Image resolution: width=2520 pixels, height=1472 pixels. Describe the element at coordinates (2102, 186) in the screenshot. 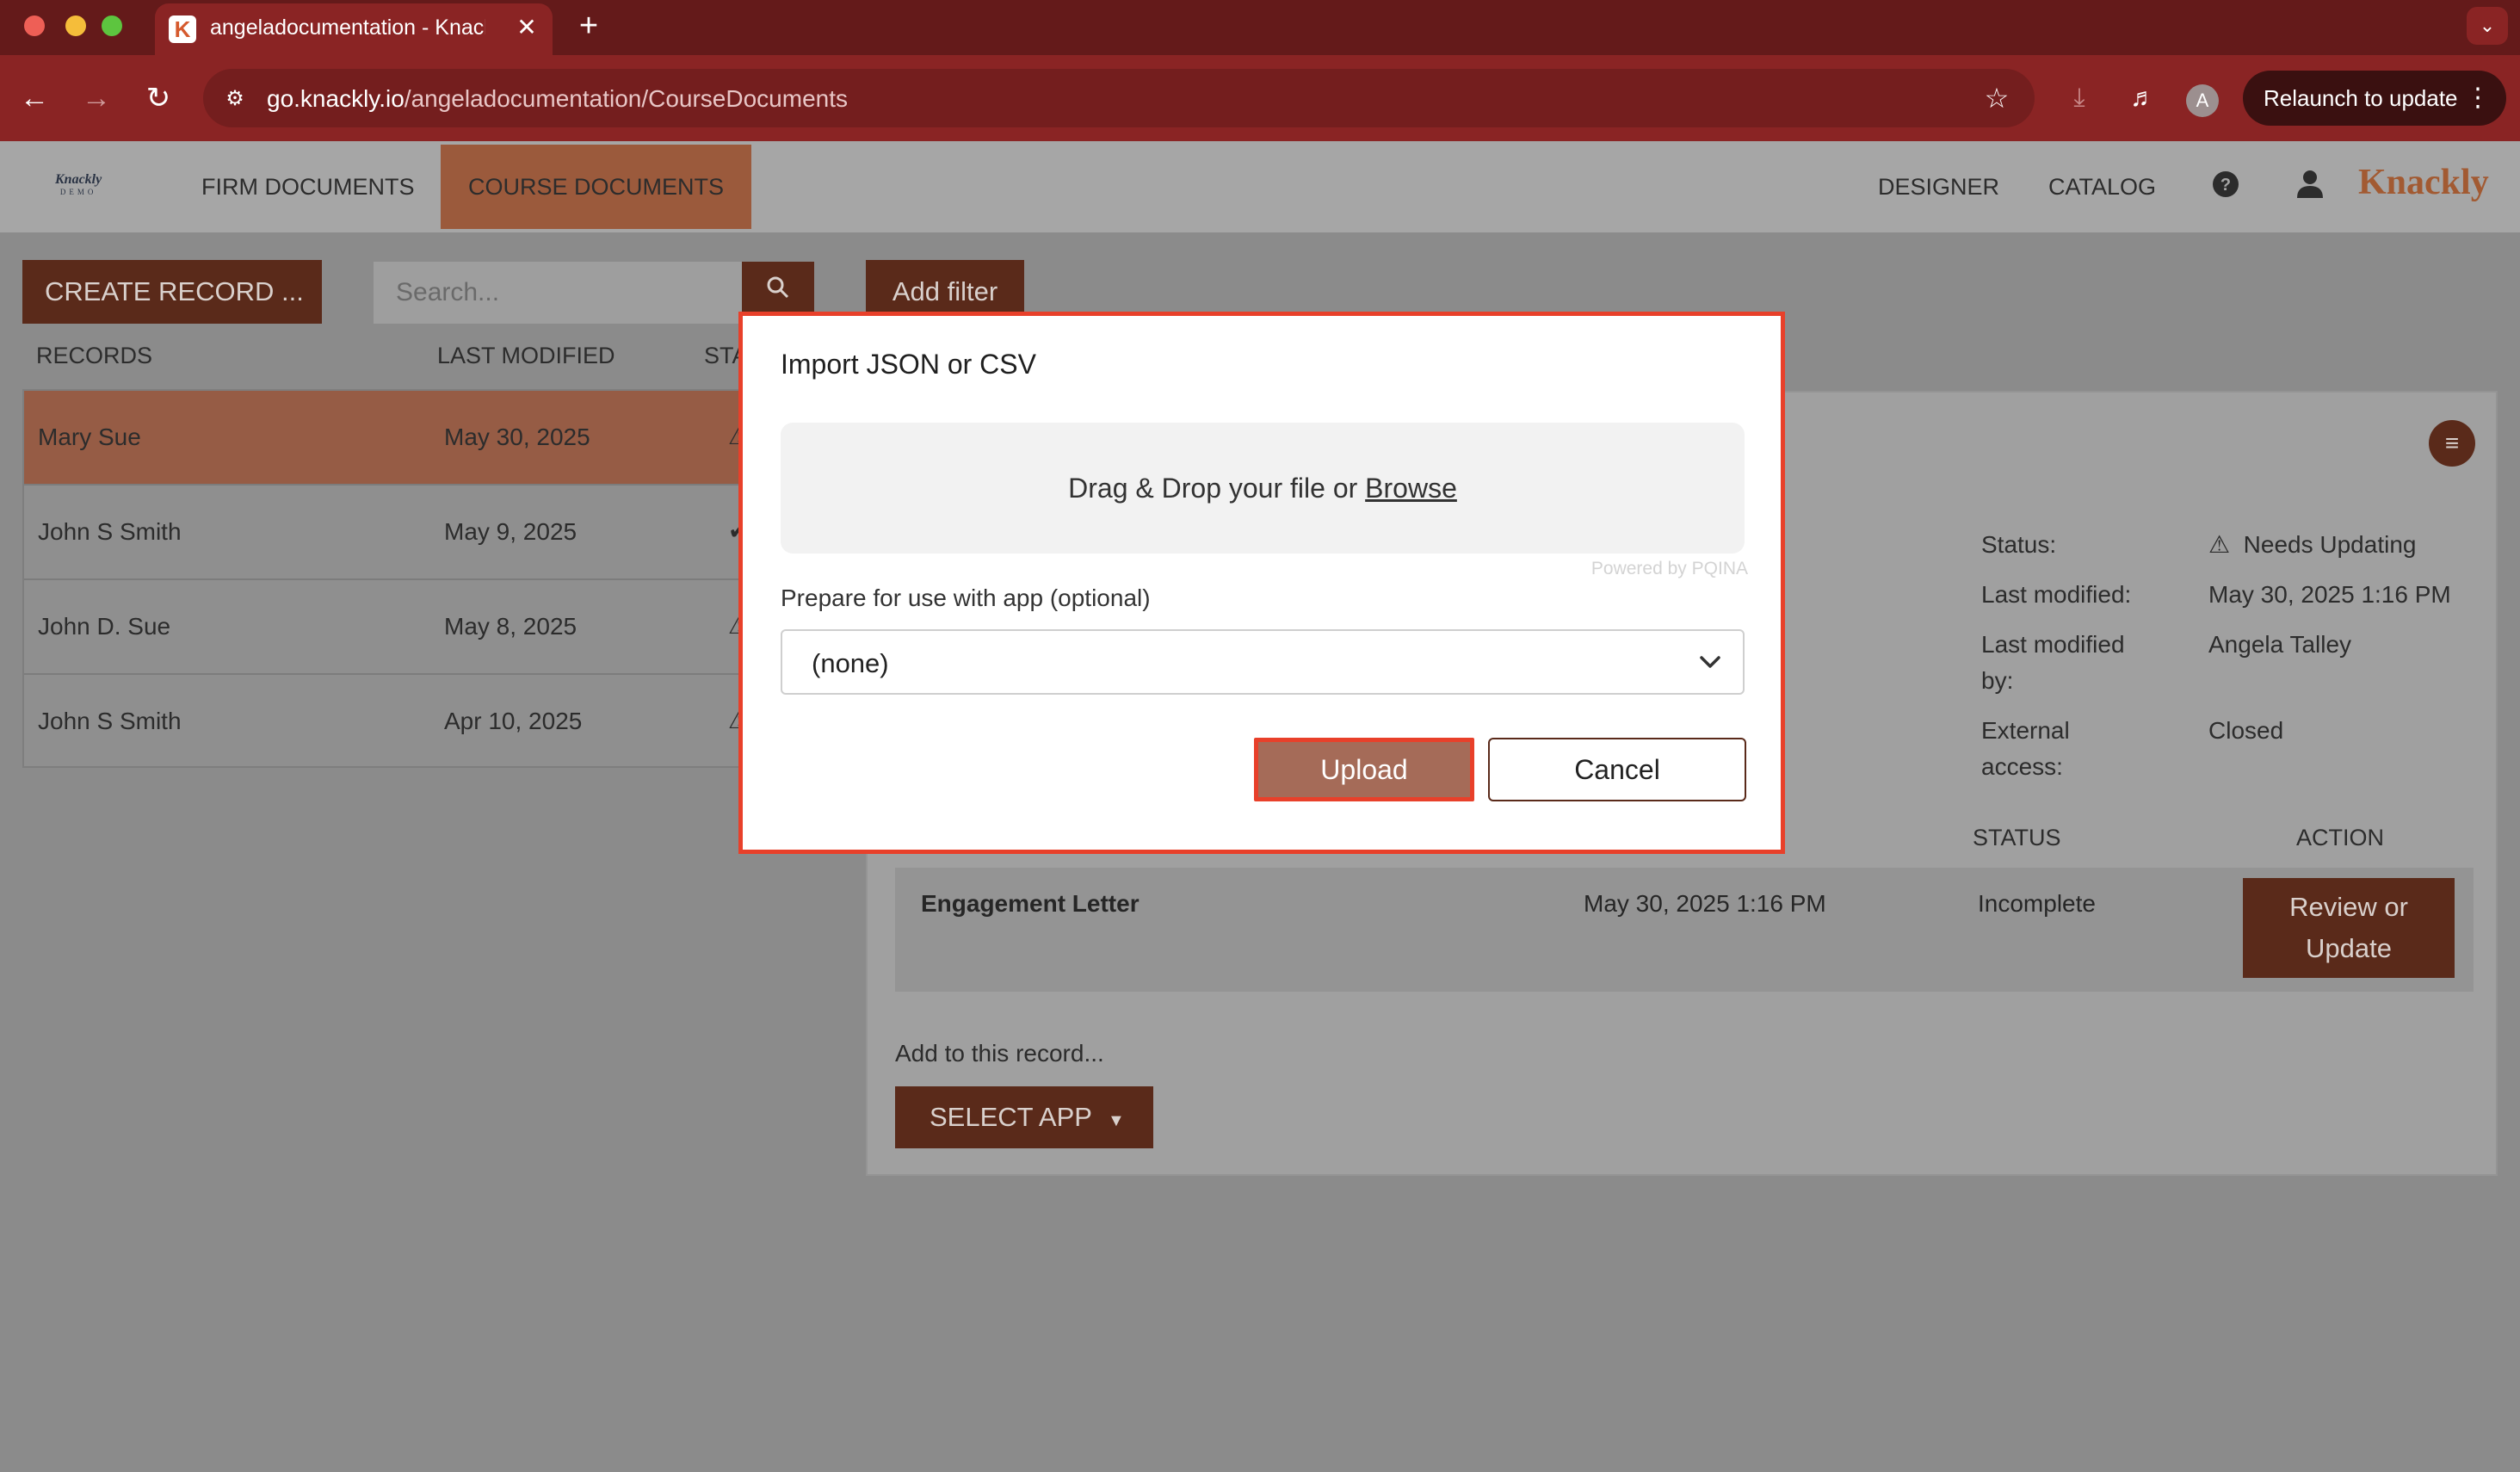

I see `nav-catalog: CATALOG` at that location.